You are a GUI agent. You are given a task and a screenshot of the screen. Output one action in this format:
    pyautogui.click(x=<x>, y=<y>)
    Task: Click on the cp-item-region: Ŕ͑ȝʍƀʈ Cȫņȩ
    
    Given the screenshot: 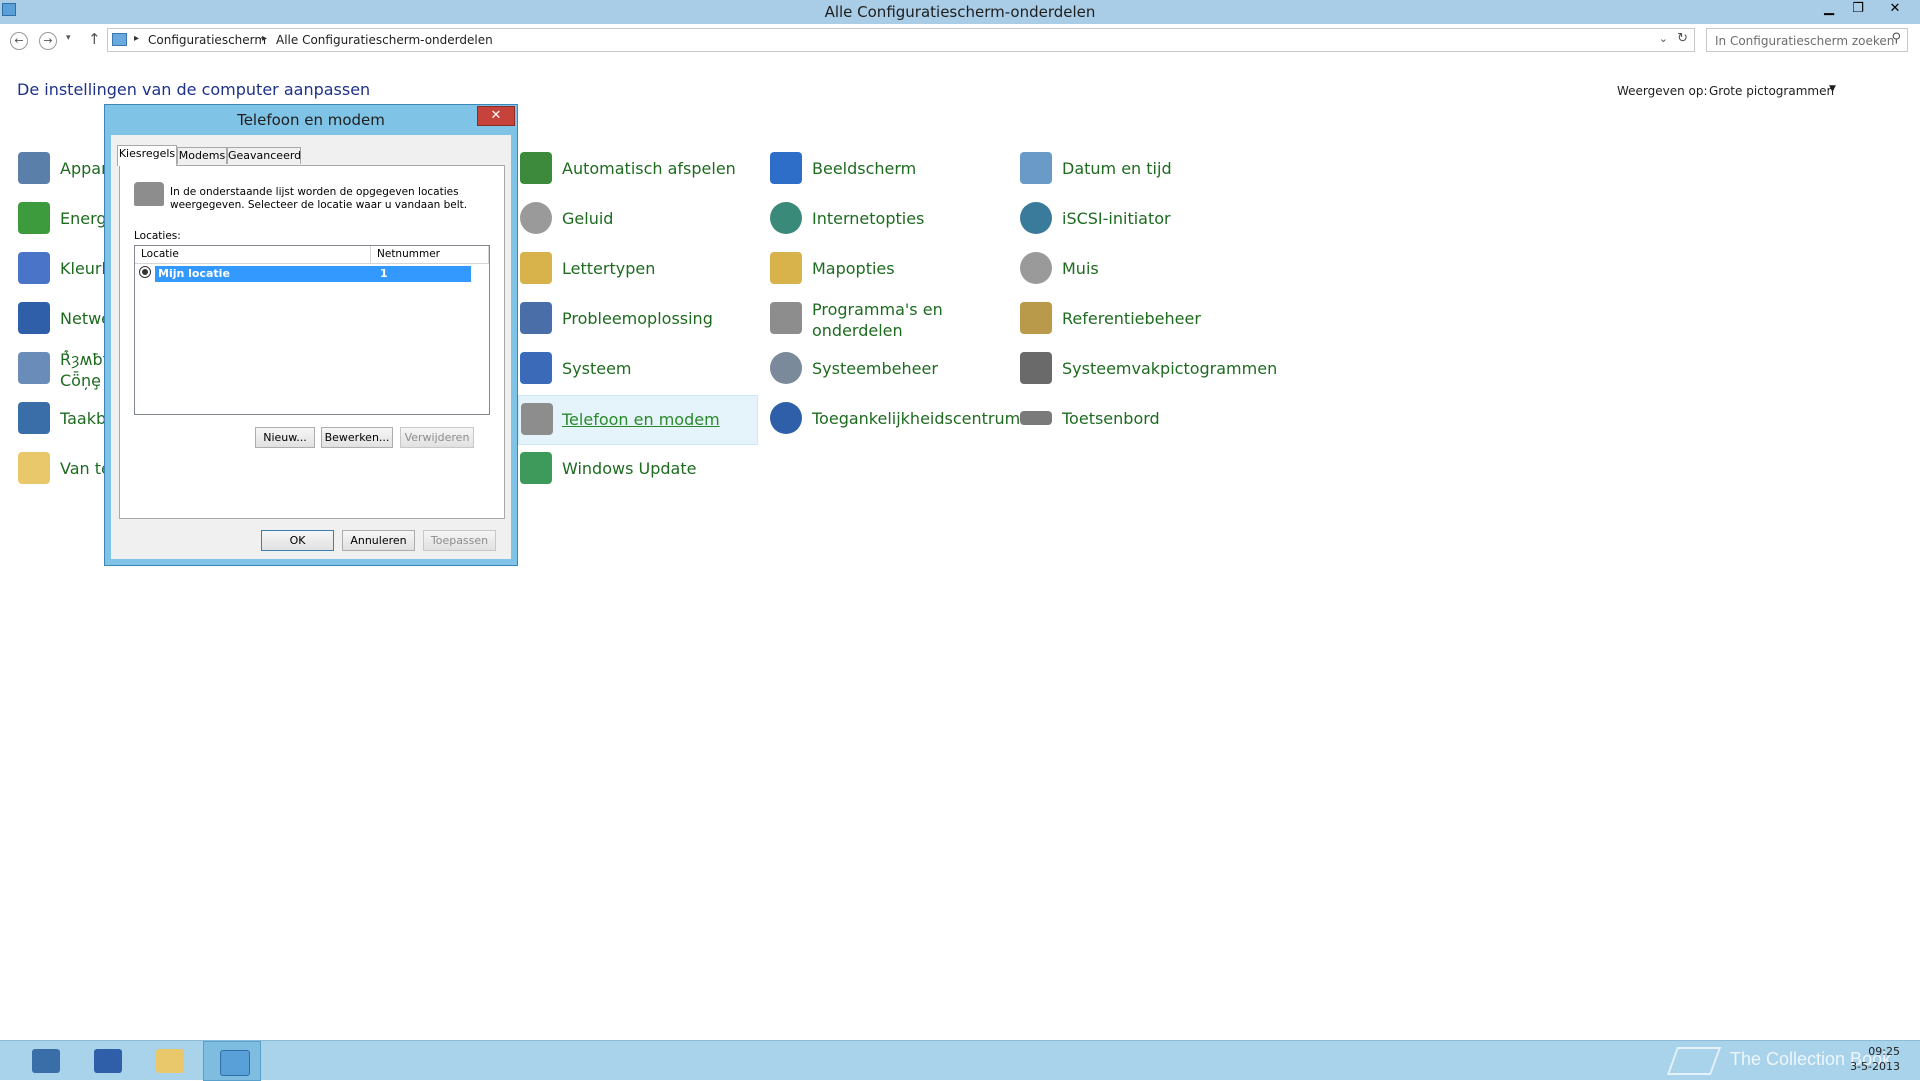 What is the action you would take?
    pyautogui.click(x=63, y=370)
    